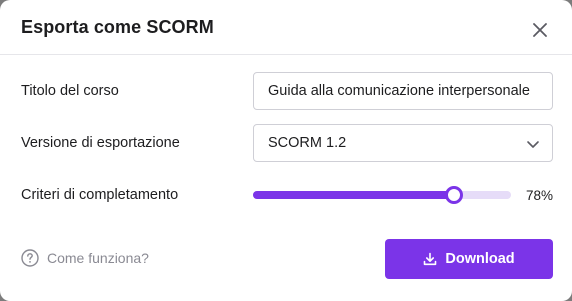  I want to click on download-button: Download, so click(469, 259).